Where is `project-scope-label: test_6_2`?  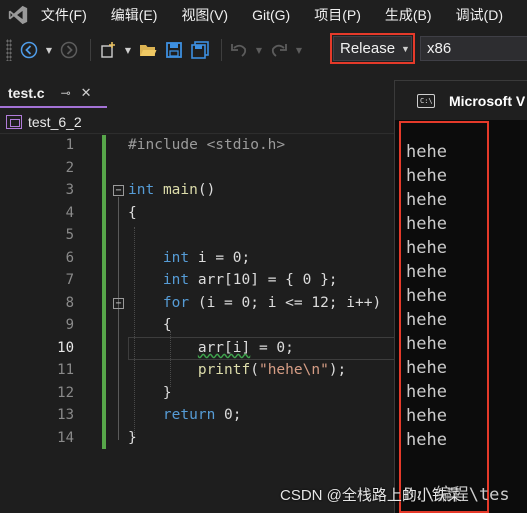 project-scope-label: test_6_2 is located at coordinates (55, 121).